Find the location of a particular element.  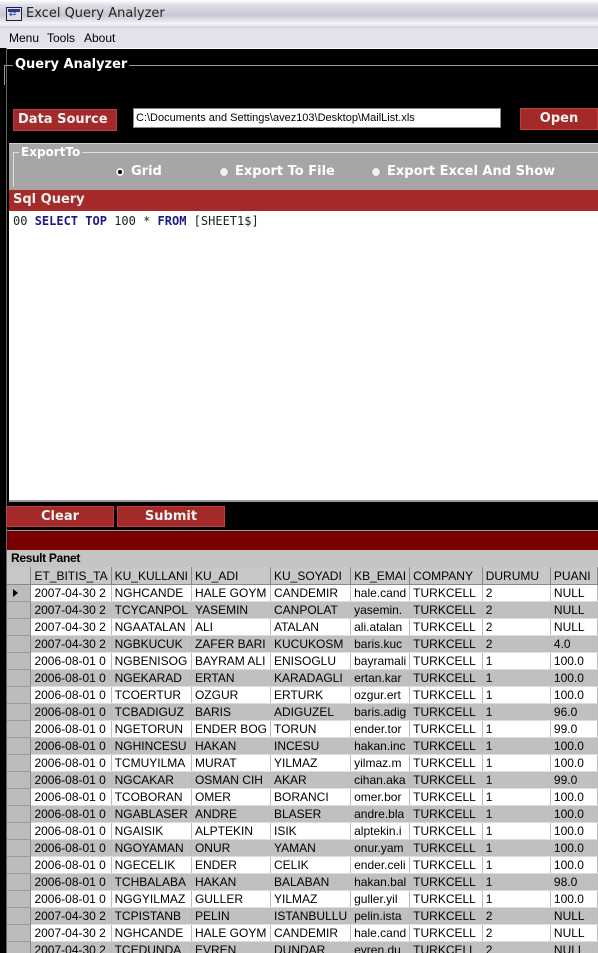

grid-cell: OSMAN CIH is located at coordinates (231, 780).